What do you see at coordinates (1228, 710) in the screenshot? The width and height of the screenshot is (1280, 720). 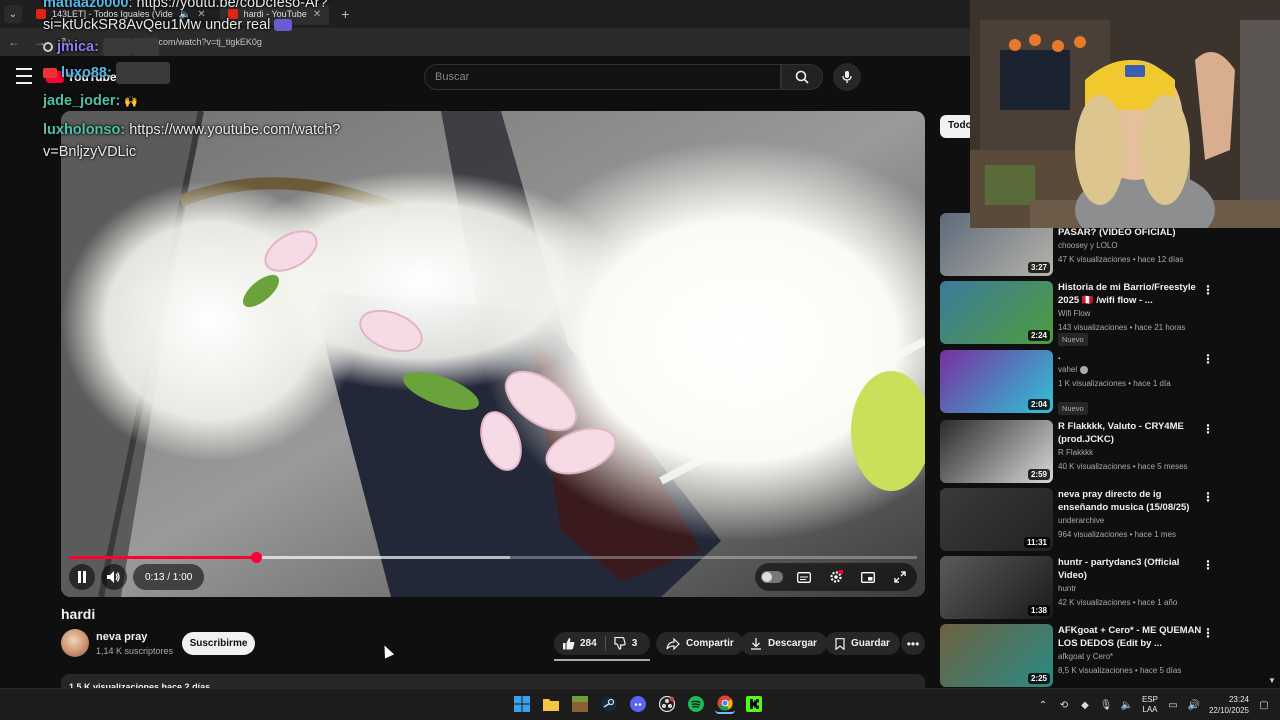 I see `clock-date: 22/10/2025` at bounding box center [1228, 710].